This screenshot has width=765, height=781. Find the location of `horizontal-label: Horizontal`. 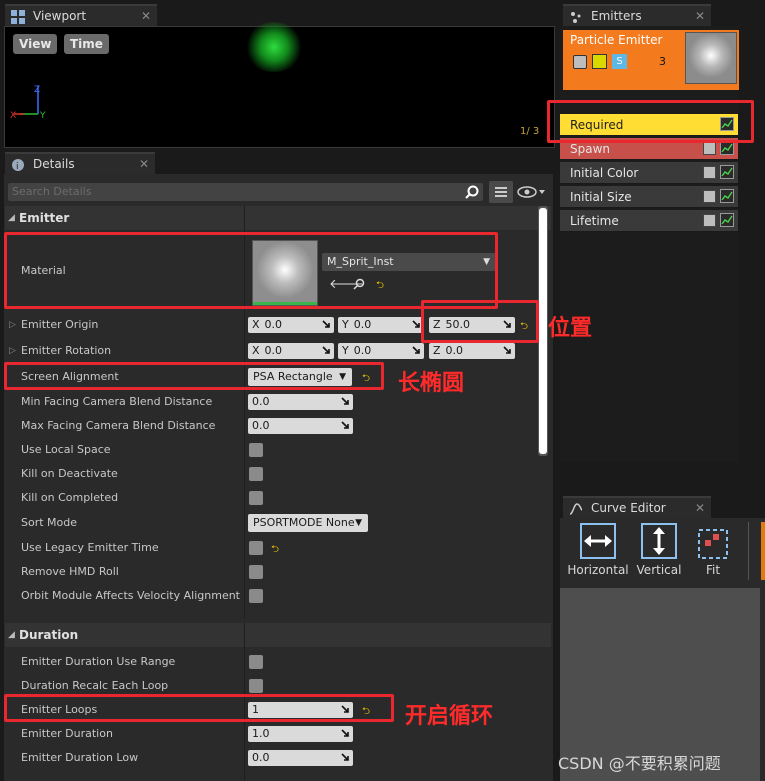

horizontal-label: Horizontal is located at coordinates (598, 570).